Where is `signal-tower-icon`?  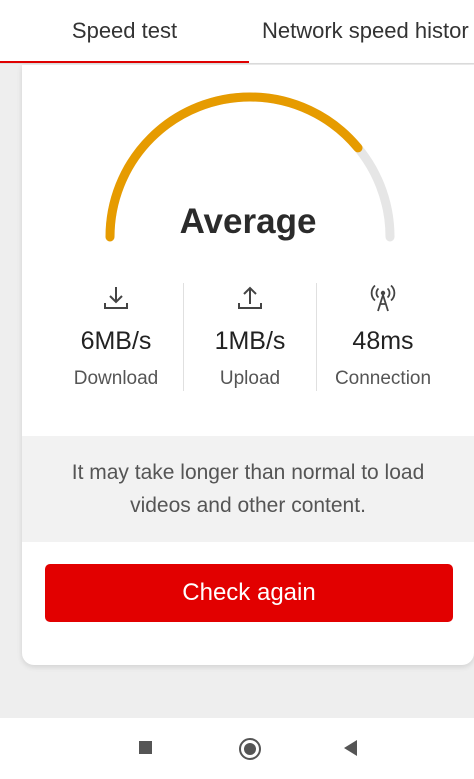
signal-tower-icon is located at coordinates (383, 298).